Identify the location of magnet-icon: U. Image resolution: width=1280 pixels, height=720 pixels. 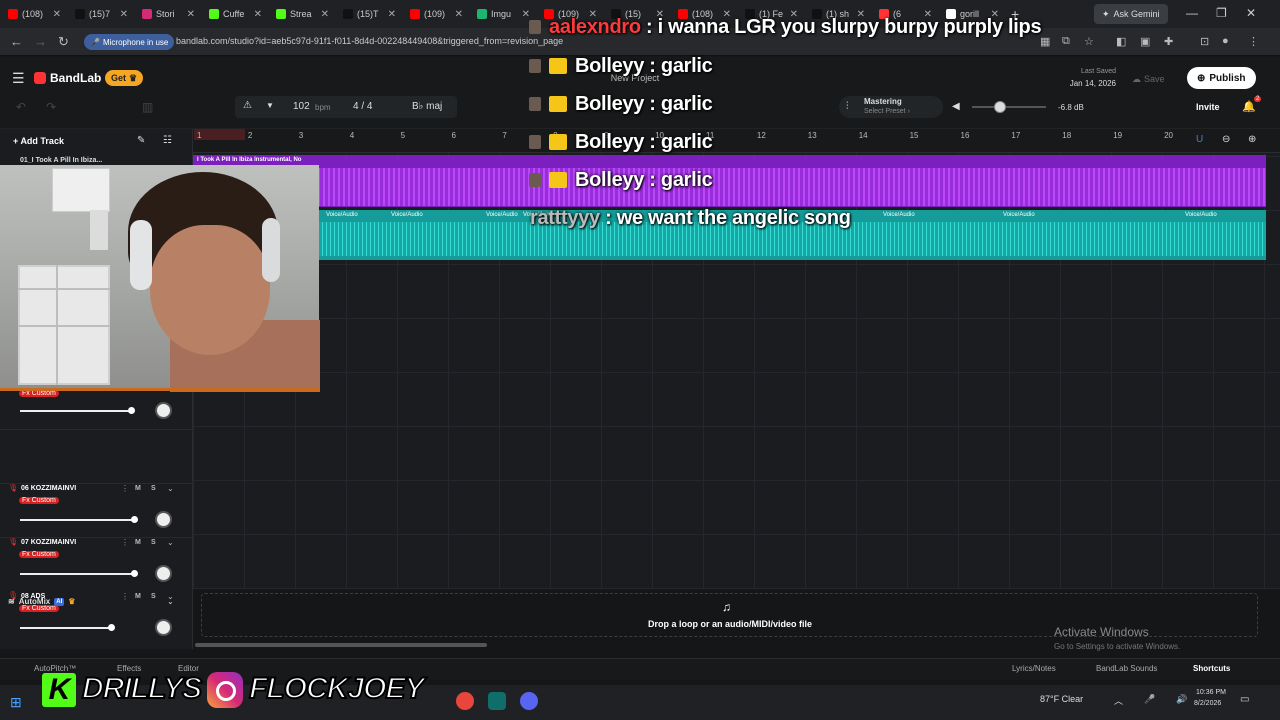
(1199, 139).